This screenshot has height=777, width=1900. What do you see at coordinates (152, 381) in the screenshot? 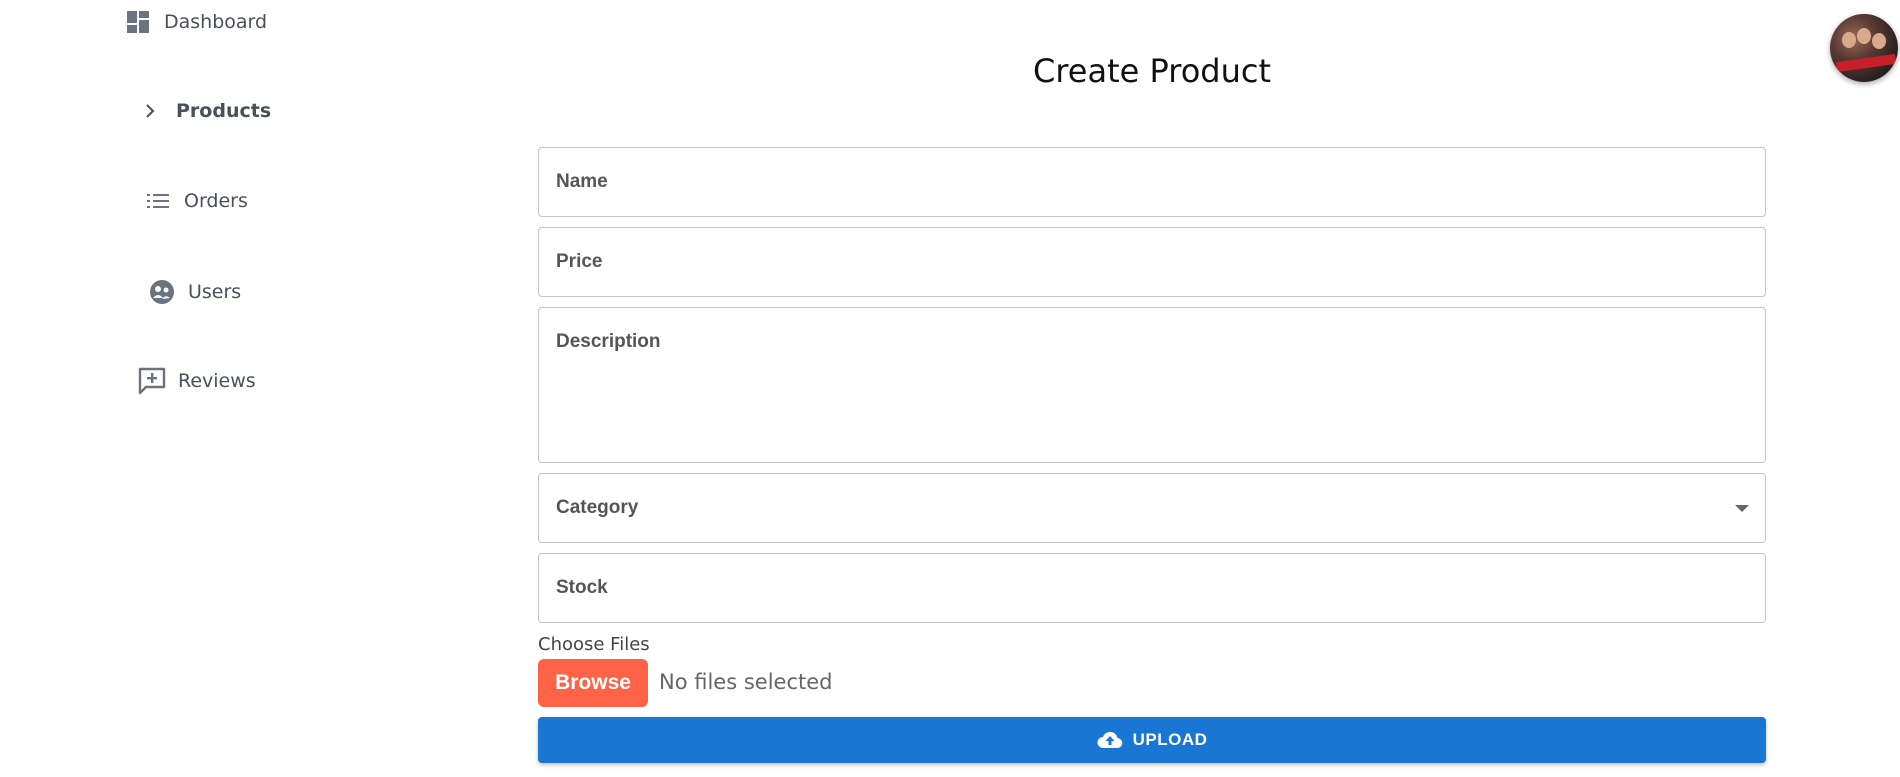
I see `add-comment-icon` at bounding box center [152, 381].